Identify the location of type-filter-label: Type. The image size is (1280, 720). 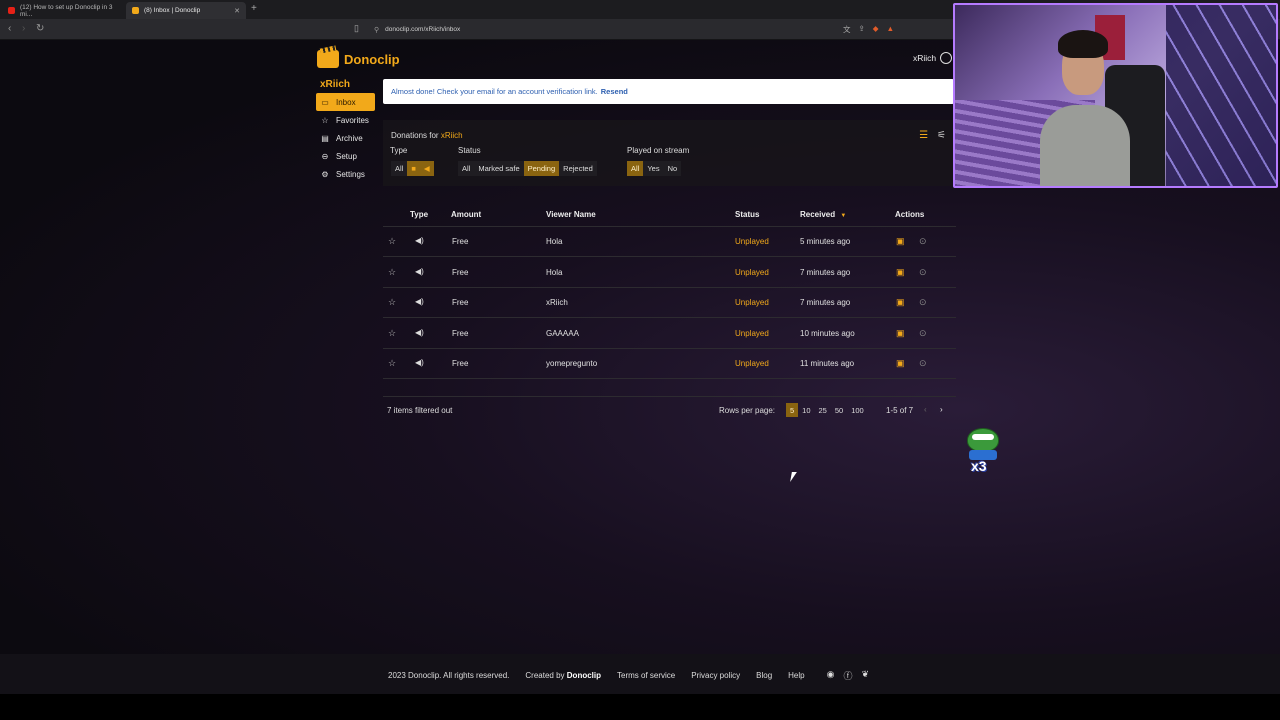
(399, 150).